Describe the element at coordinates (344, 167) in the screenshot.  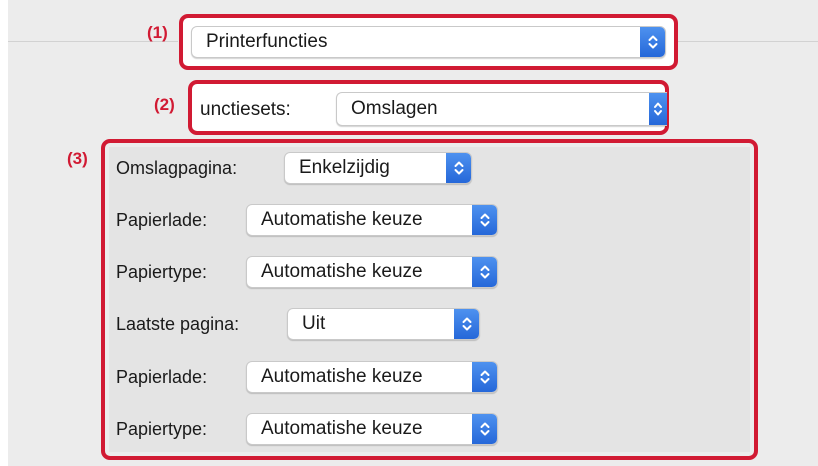
I see `cover-page-value: Enkelzijdig` at that location.